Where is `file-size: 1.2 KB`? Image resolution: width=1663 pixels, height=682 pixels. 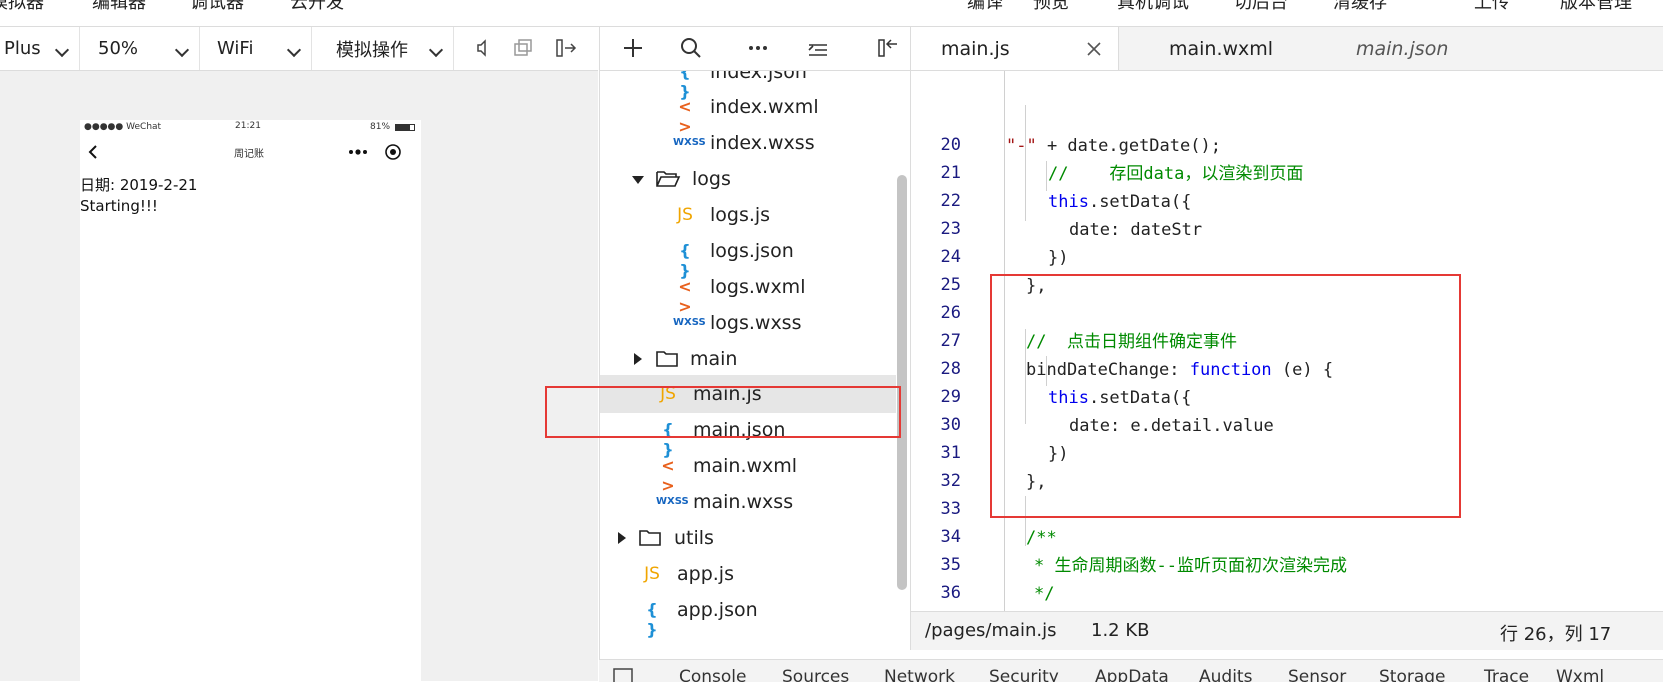
file-size: 1.2 KB is located at coordinates (1120, 630).